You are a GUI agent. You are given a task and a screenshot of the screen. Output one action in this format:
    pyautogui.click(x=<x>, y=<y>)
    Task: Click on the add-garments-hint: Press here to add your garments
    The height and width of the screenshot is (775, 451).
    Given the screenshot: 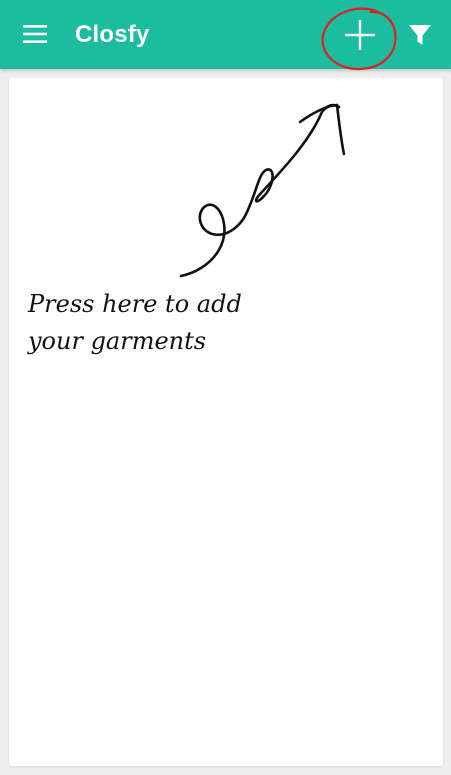 What is the action you would take?
    pyautogui.click(x=178, y=323)
    